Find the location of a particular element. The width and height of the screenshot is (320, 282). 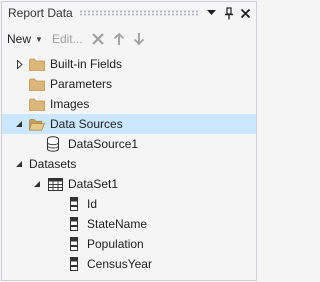

tree-node-field-censusyear: CensusYear is located at coordinates (129, 264).